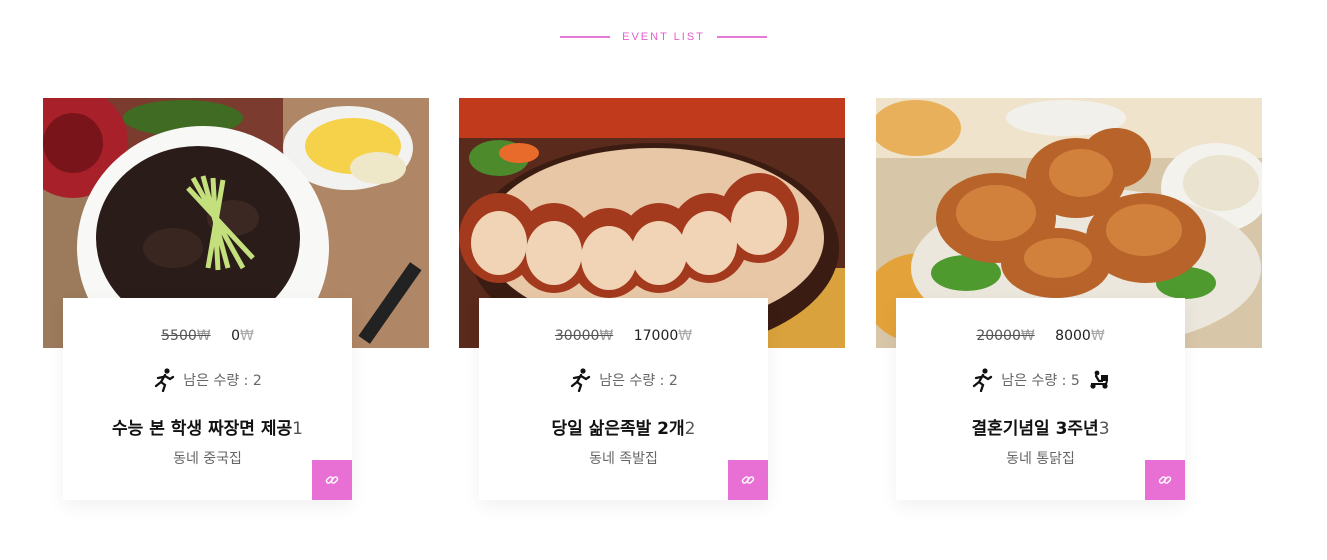 Image resolution: width=1327 pixels, height=560 pixels. Describe the element at coordinates (1005, 336) in the screenshot. I see `original-price: 20000₩` at that location.